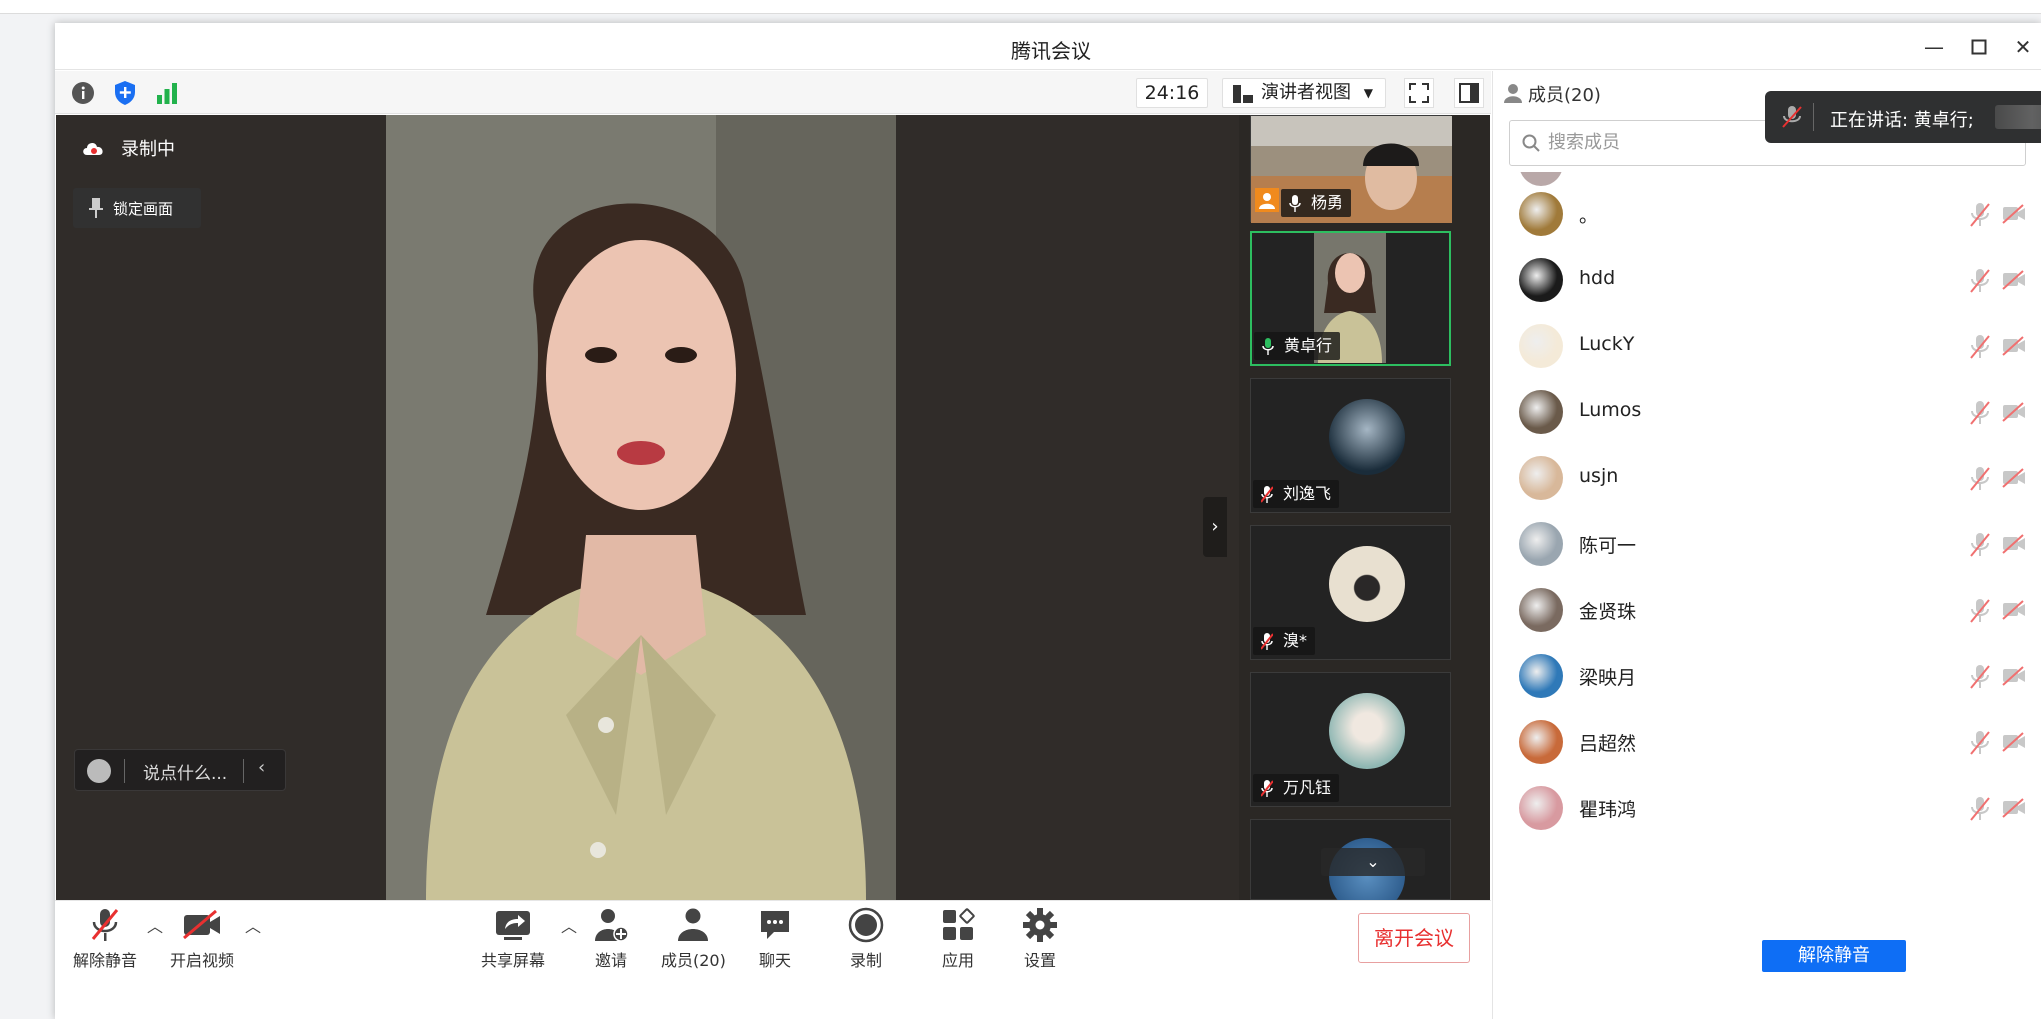 The height and width of the screenshot is (1019, 2041). What do you see at coordinates (1902, 120) in the screenshot?
I see `speaking-text: 正在讲话: 黄卓行;` at bounding box center [1902, 120].